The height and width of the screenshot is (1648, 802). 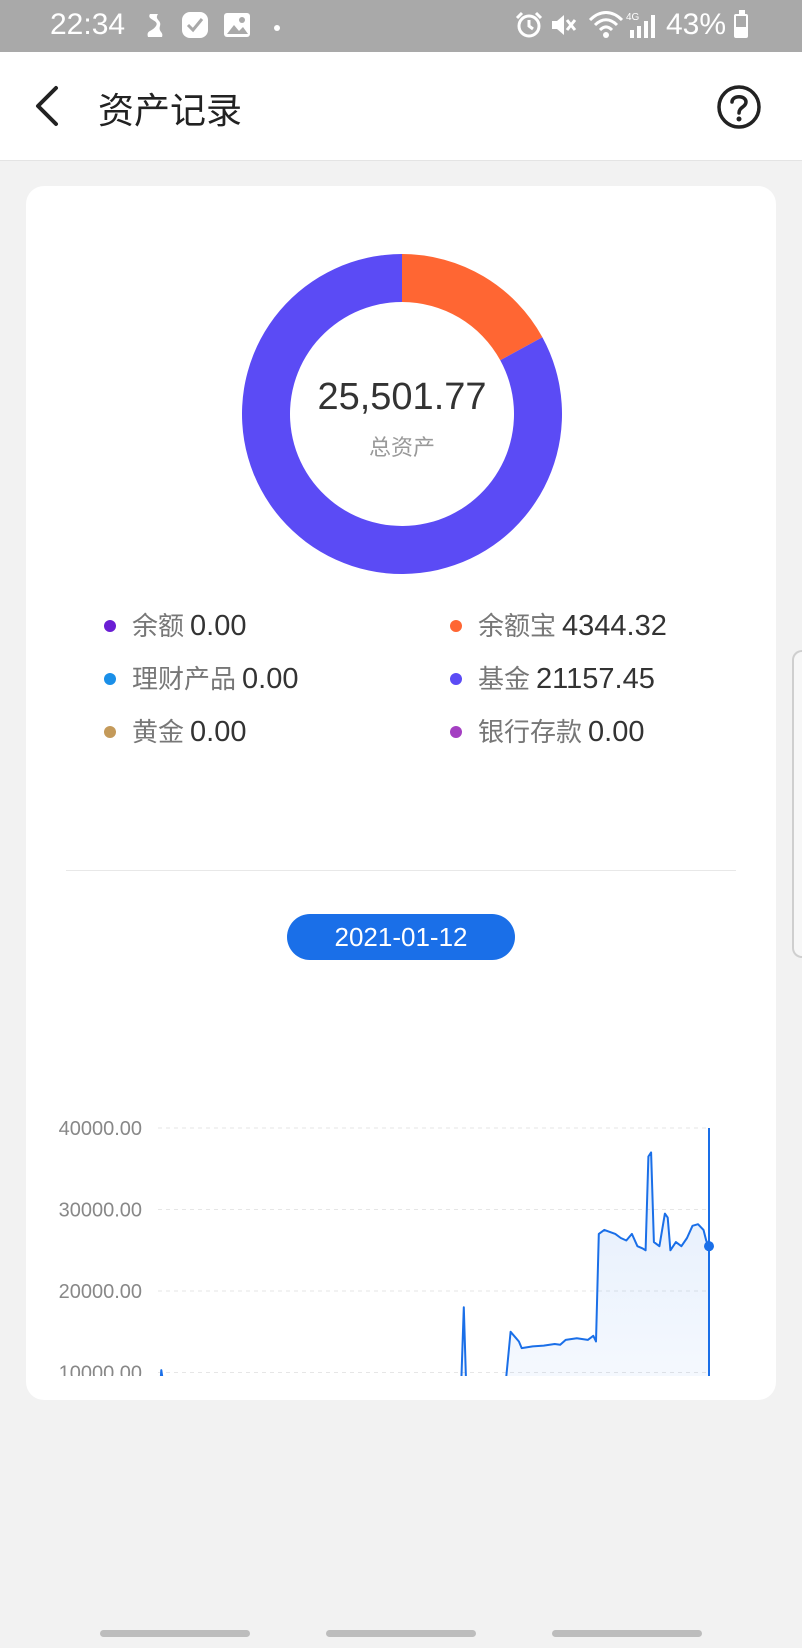 I want to click on wifi-icon, so click(x=606, y=28).